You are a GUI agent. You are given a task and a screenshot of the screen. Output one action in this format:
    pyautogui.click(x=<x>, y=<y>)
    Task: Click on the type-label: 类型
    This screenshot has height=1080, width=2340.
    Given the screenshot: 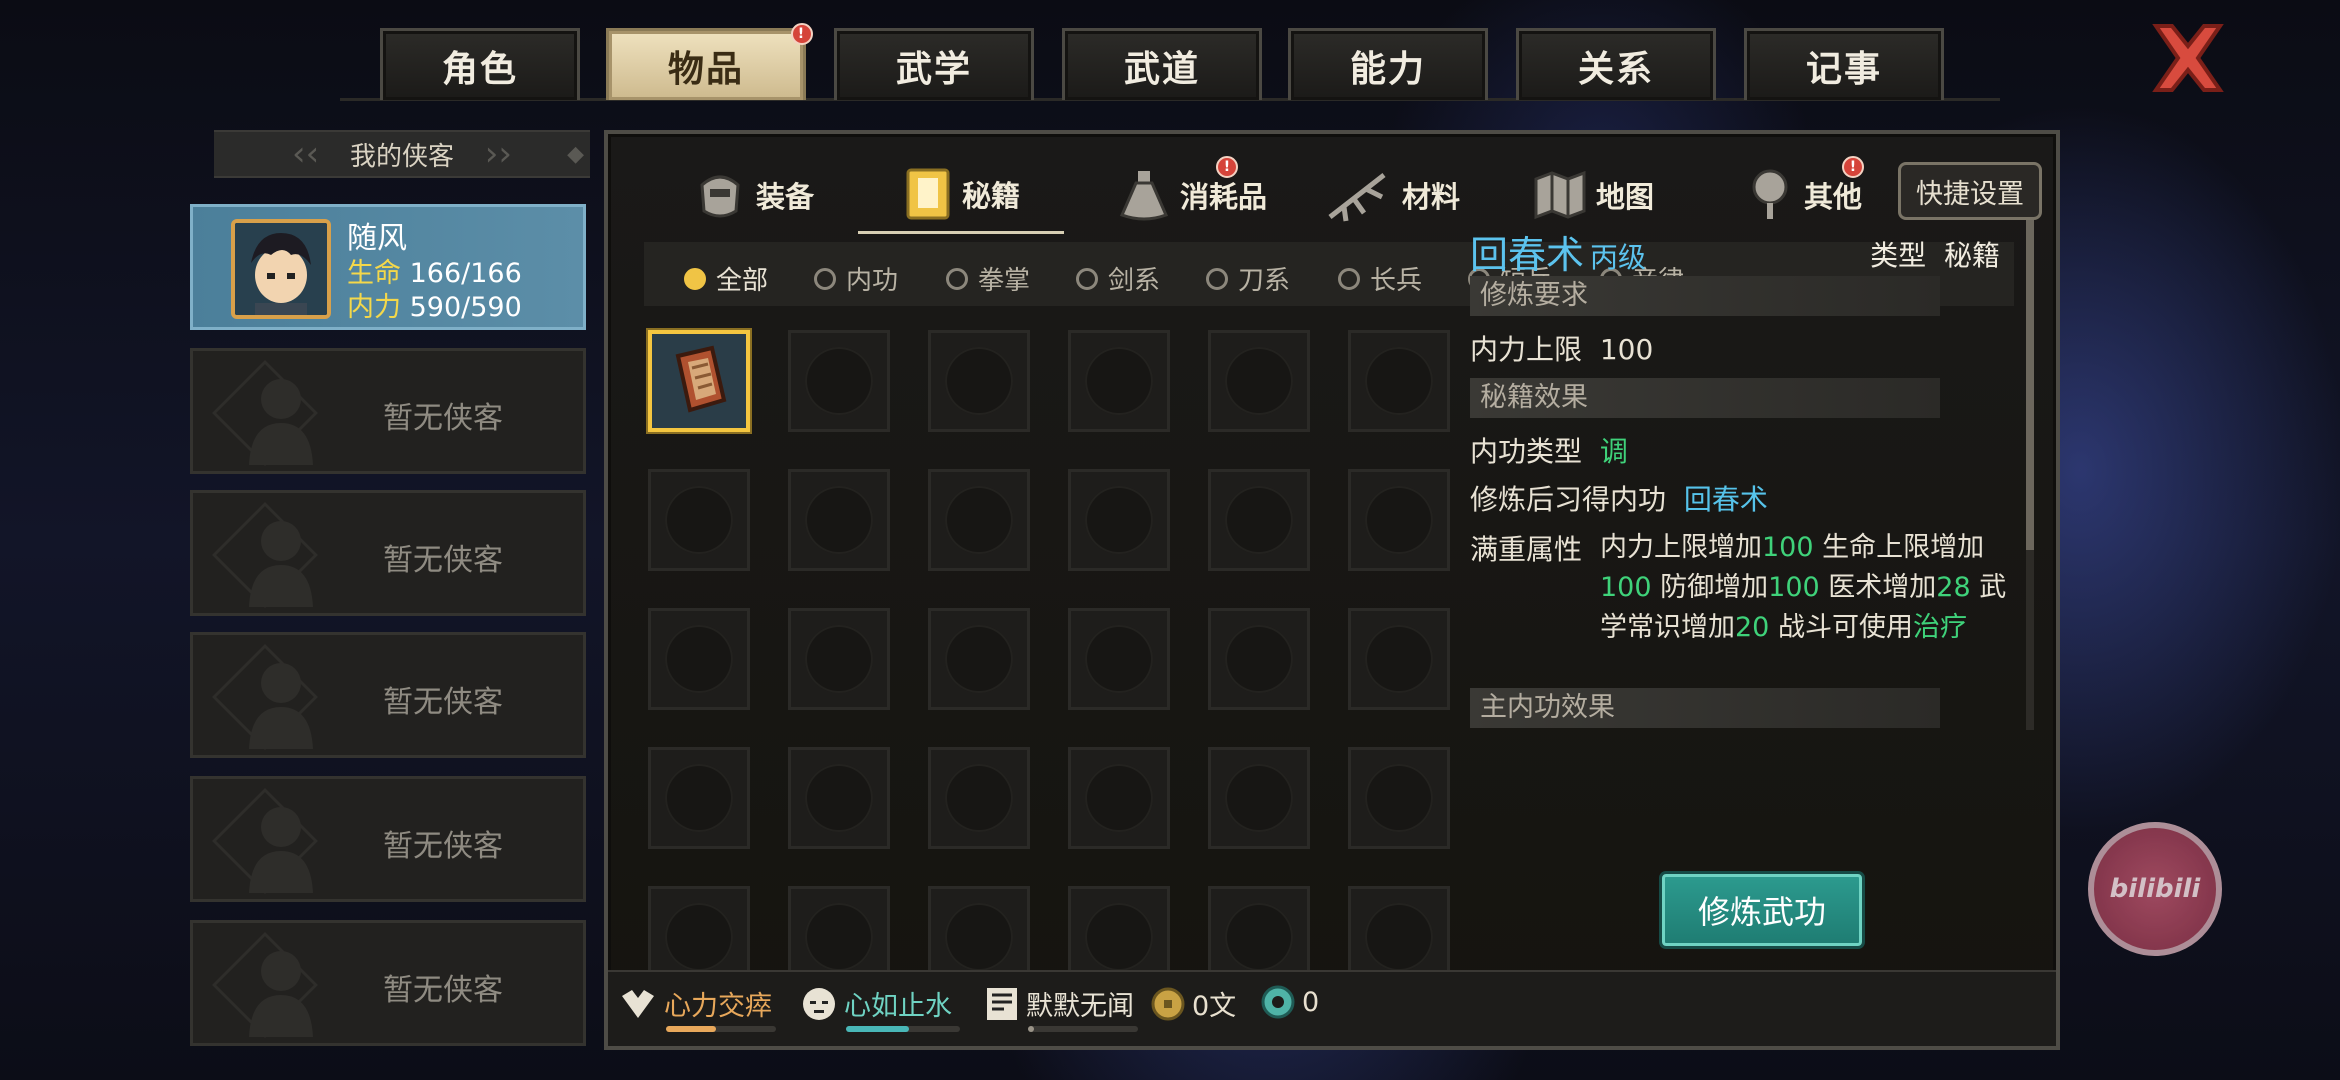 What is the action you would take?
    pyautogui.click(x=1898, y=255)
    